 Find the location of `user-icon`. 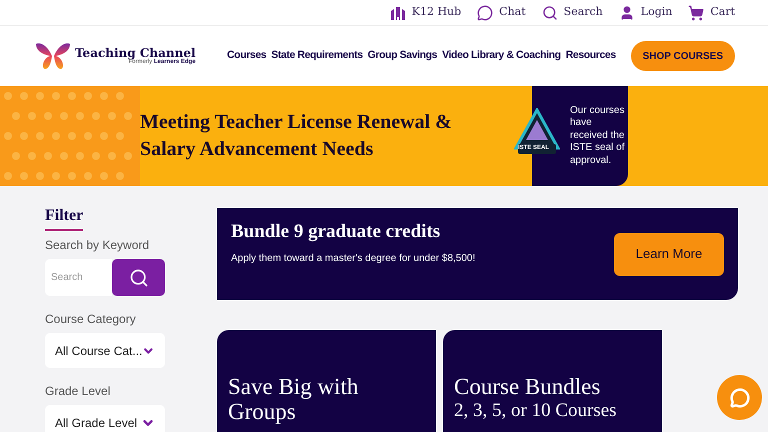

user-icon is located at coordinates (626, 12).